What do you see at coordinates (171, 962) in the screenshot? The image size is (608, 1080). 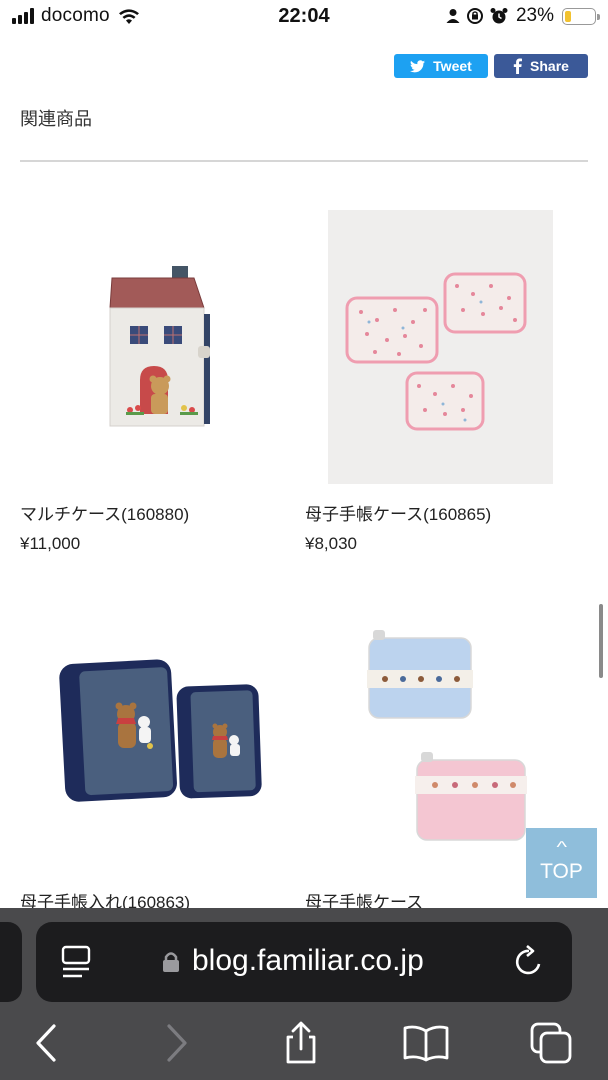 I see `lock-icon` at bounding box center [171, 962].